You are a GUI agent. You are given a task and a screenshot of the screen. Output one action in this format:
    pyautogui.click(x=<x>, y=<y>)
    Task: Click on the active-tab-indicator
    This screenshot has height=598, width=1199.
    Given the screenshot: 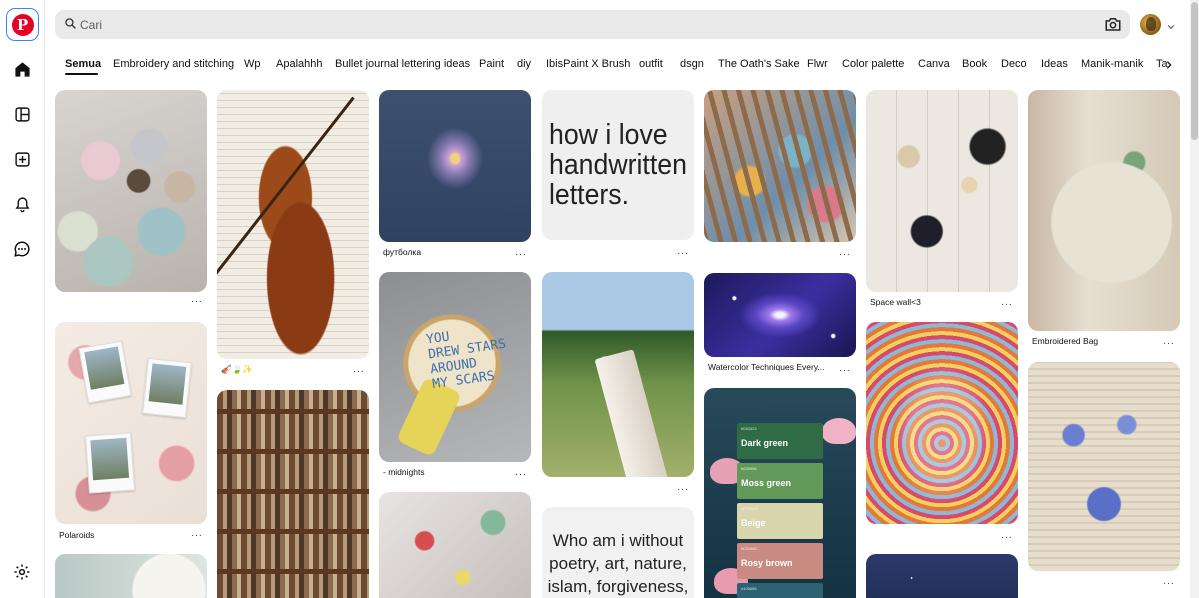 What is the action you would take?
    pyautogui.click(x=81, y=74)
    